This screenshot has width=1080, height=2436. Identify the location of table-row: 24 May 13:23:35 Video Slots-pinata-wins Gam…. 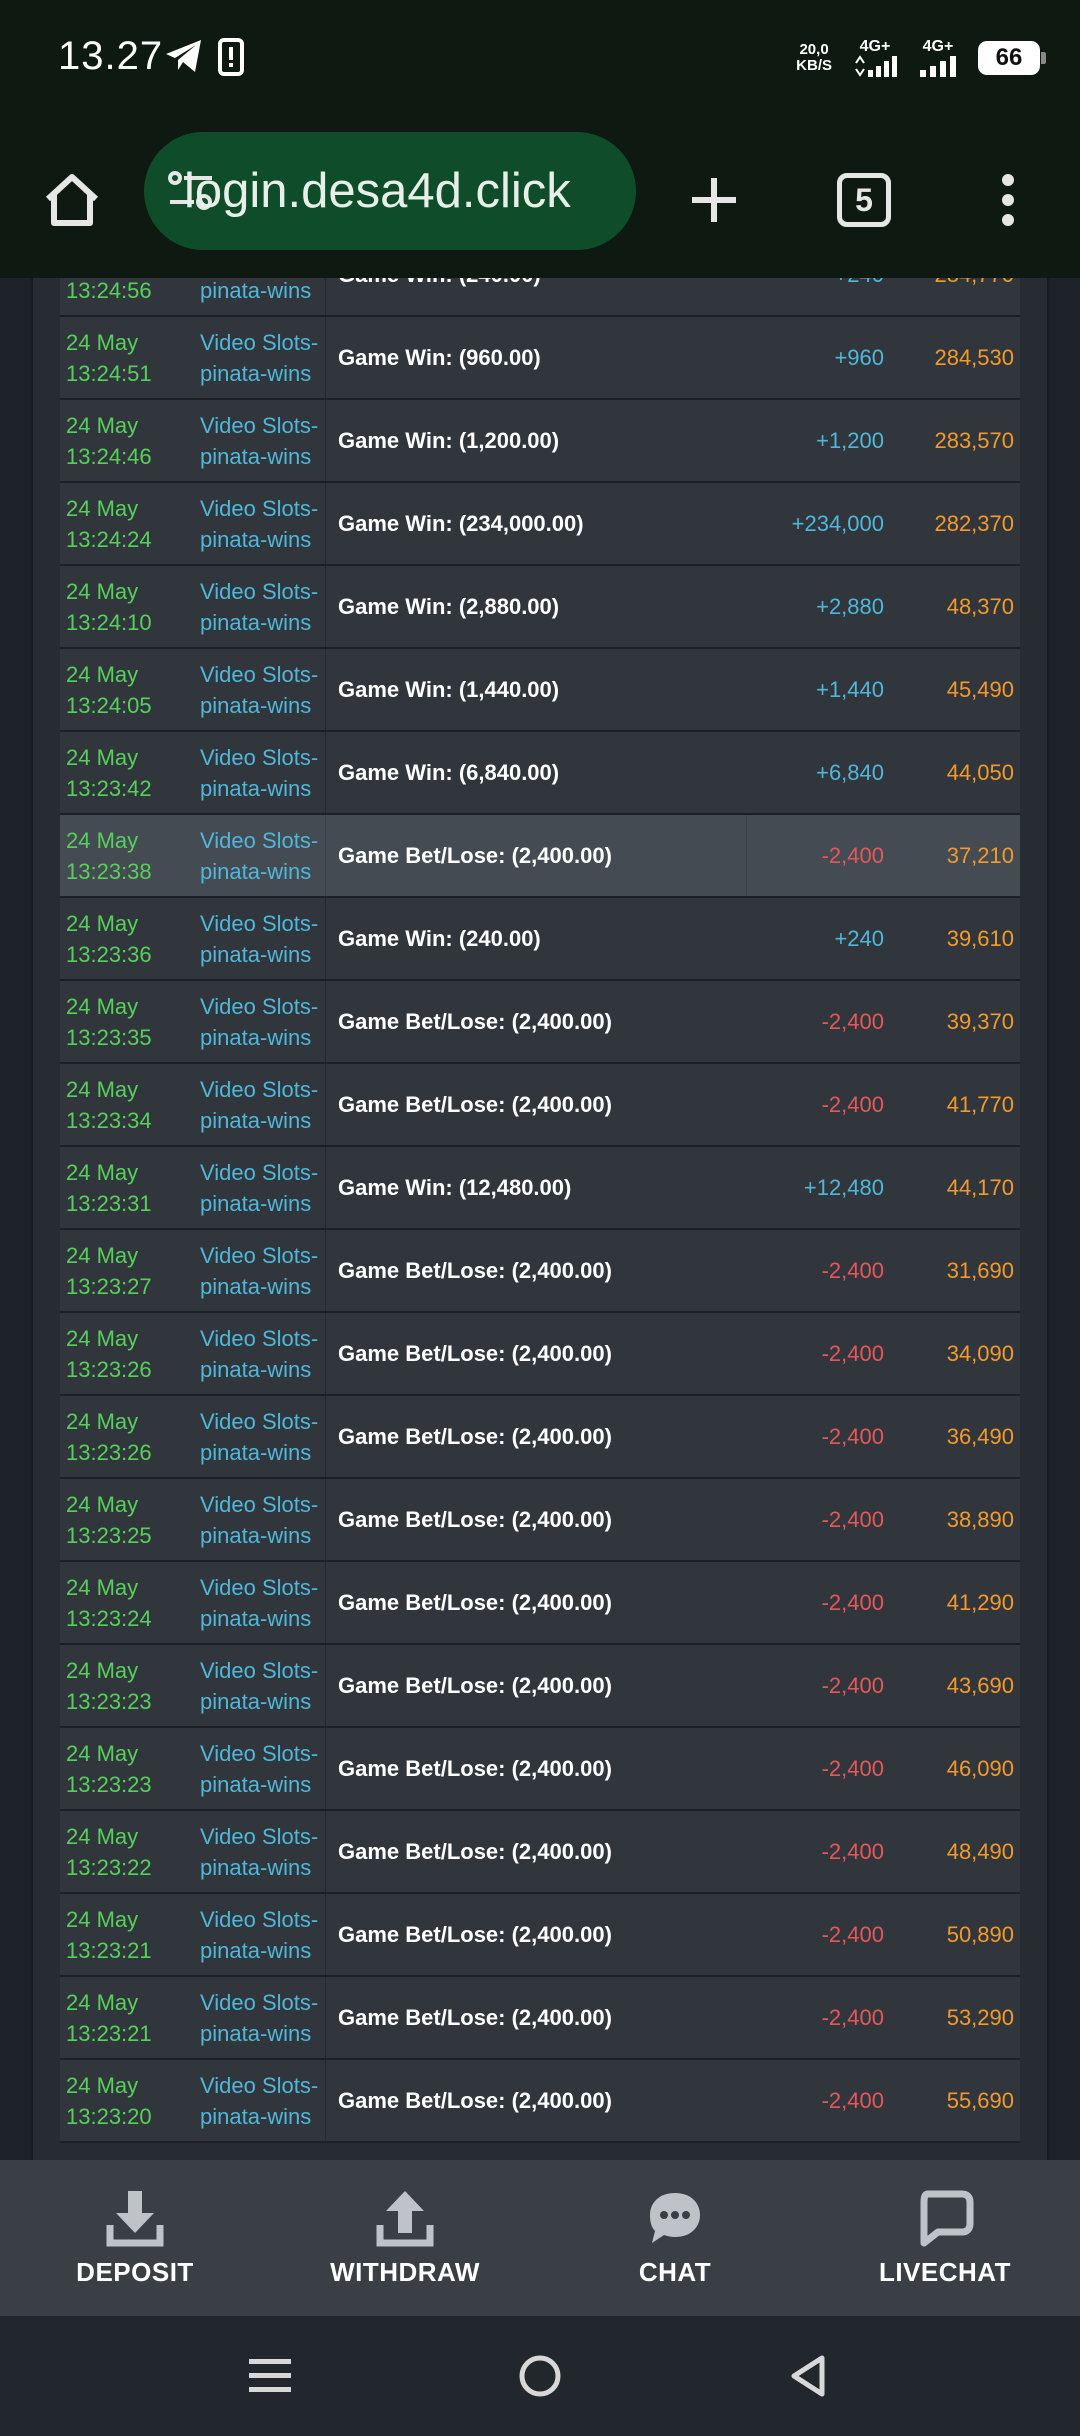
(540, 1022).